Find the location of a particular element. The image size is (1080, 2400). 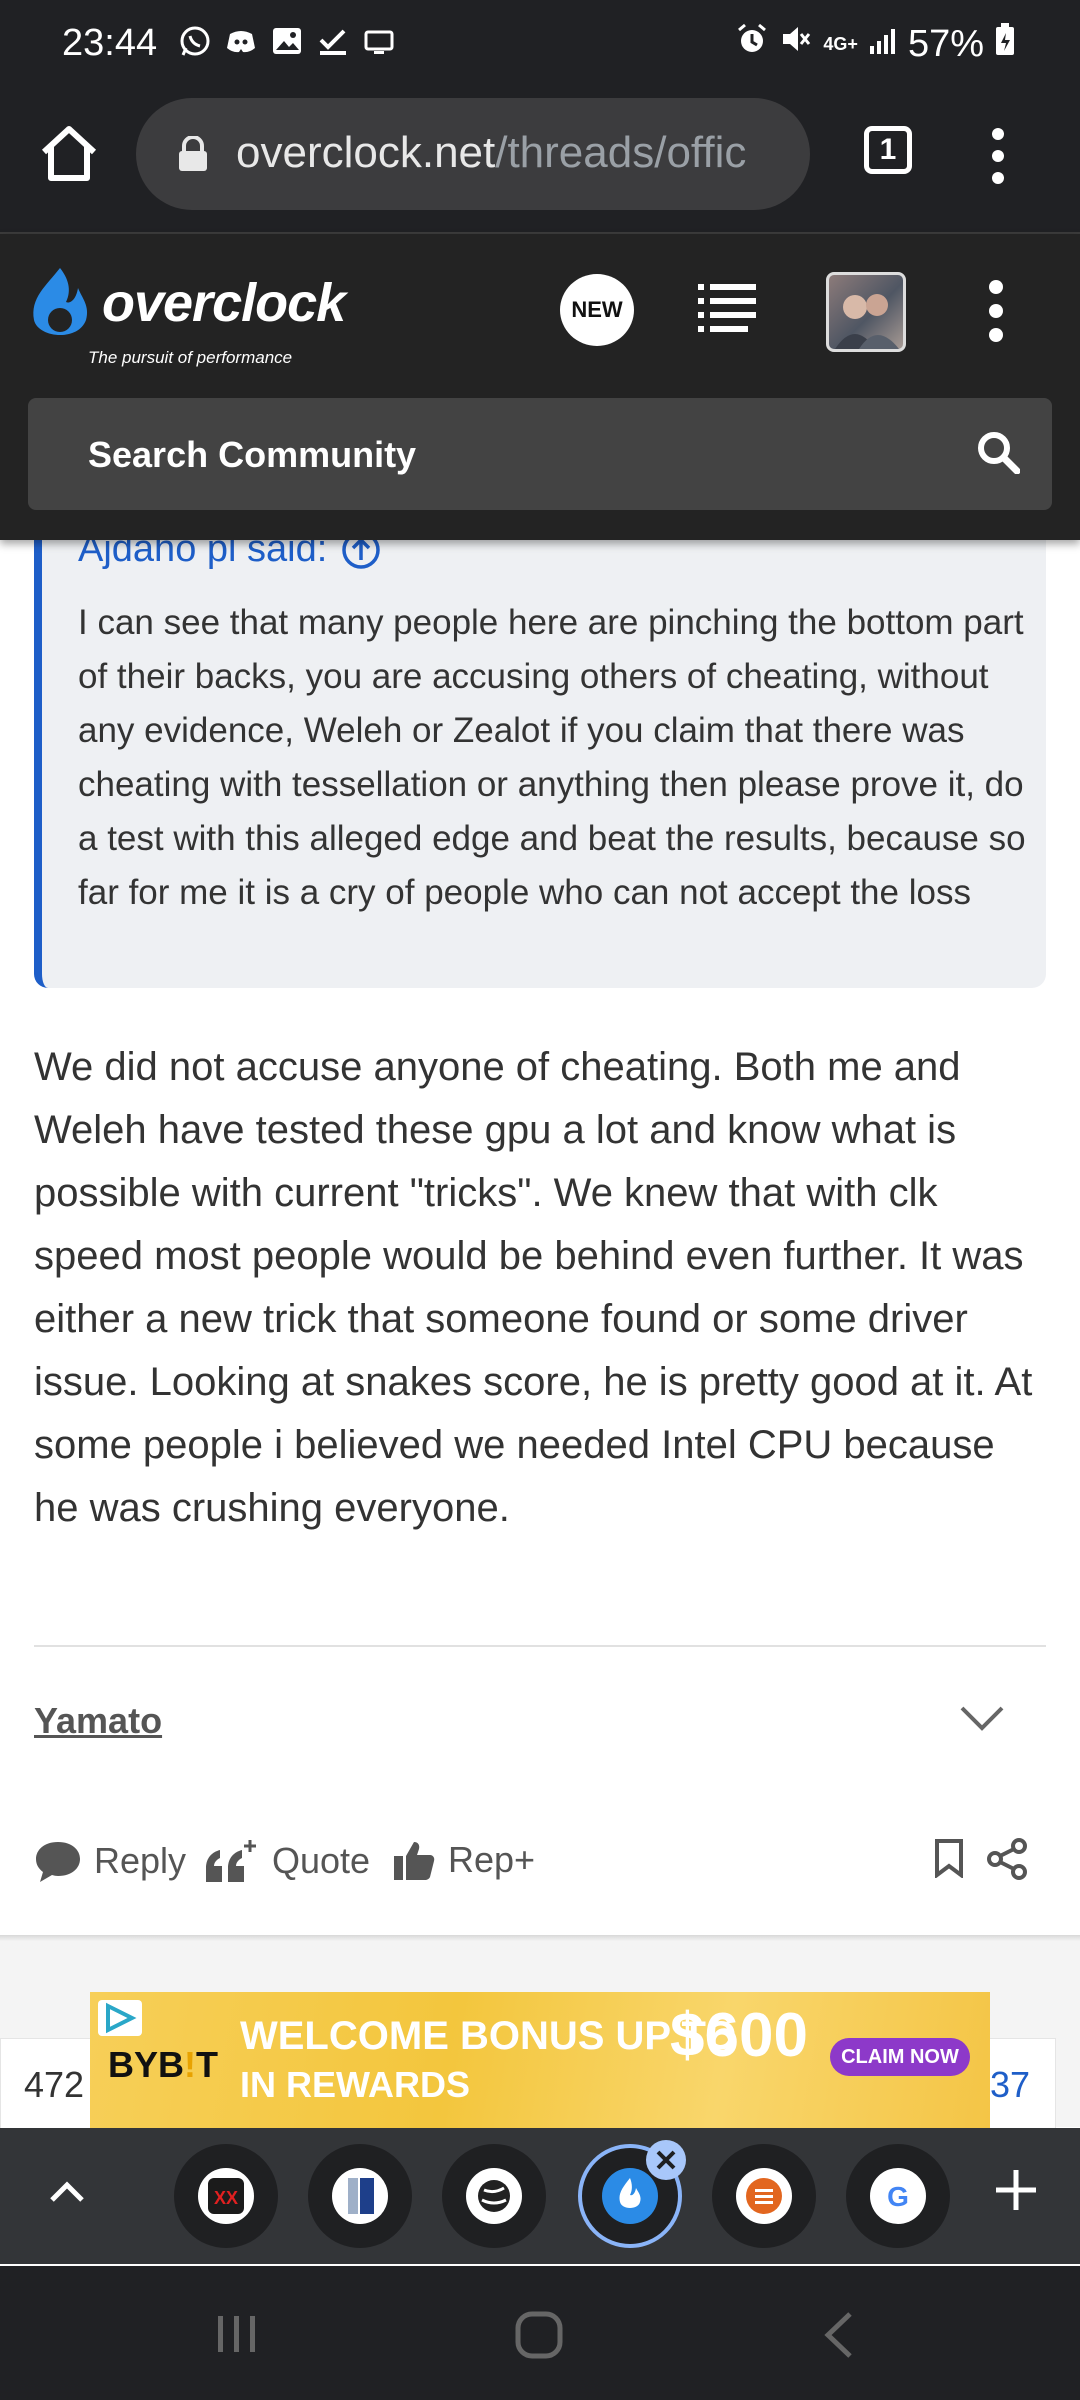

lock-icon is located at coordinates (193, 153).